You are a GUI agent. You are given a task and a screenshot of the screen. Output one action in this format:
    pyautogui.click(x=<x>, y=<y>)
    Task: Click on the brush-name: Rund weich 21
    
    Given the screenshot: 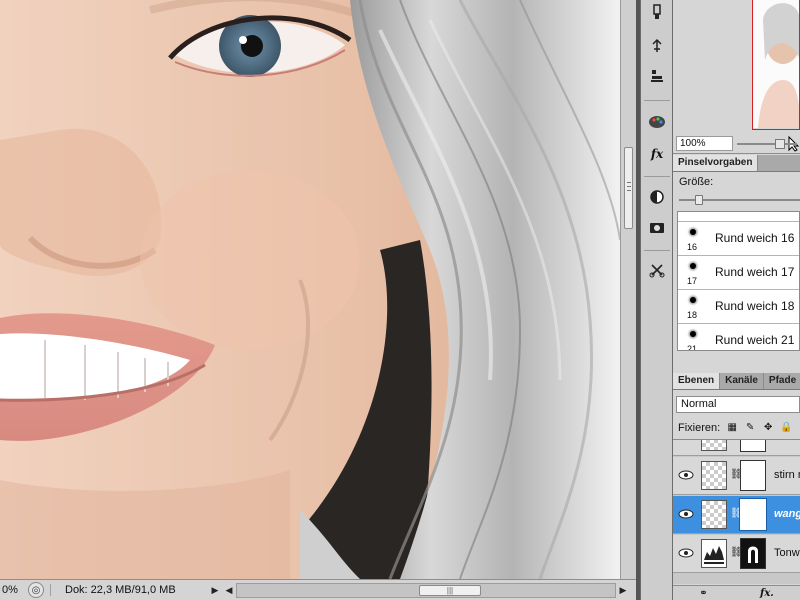 What is the action you would take?
    pyautogui.click(x=755, y=340)
    